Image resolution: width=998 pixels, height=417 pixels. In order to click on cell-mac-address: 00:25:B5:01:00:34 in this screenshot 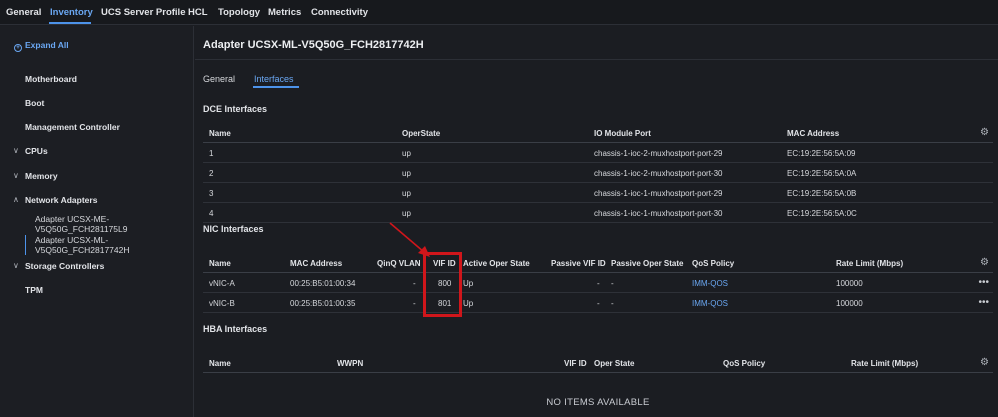, I will do `click(323, 283)`.